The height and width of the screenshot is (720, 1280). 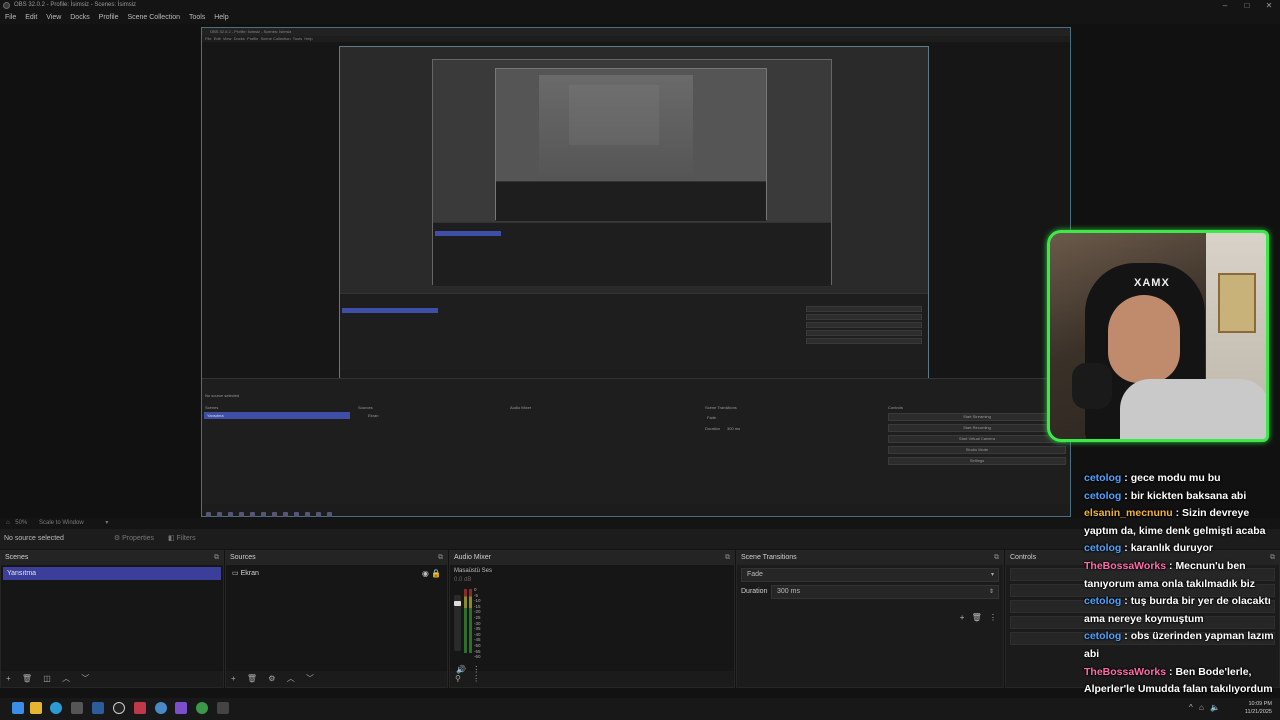 What do you see at coordinates (977, 417) in the screenshot?
I see `nested-start-streaming: Start Streaming` at bounding box center [977, 417].